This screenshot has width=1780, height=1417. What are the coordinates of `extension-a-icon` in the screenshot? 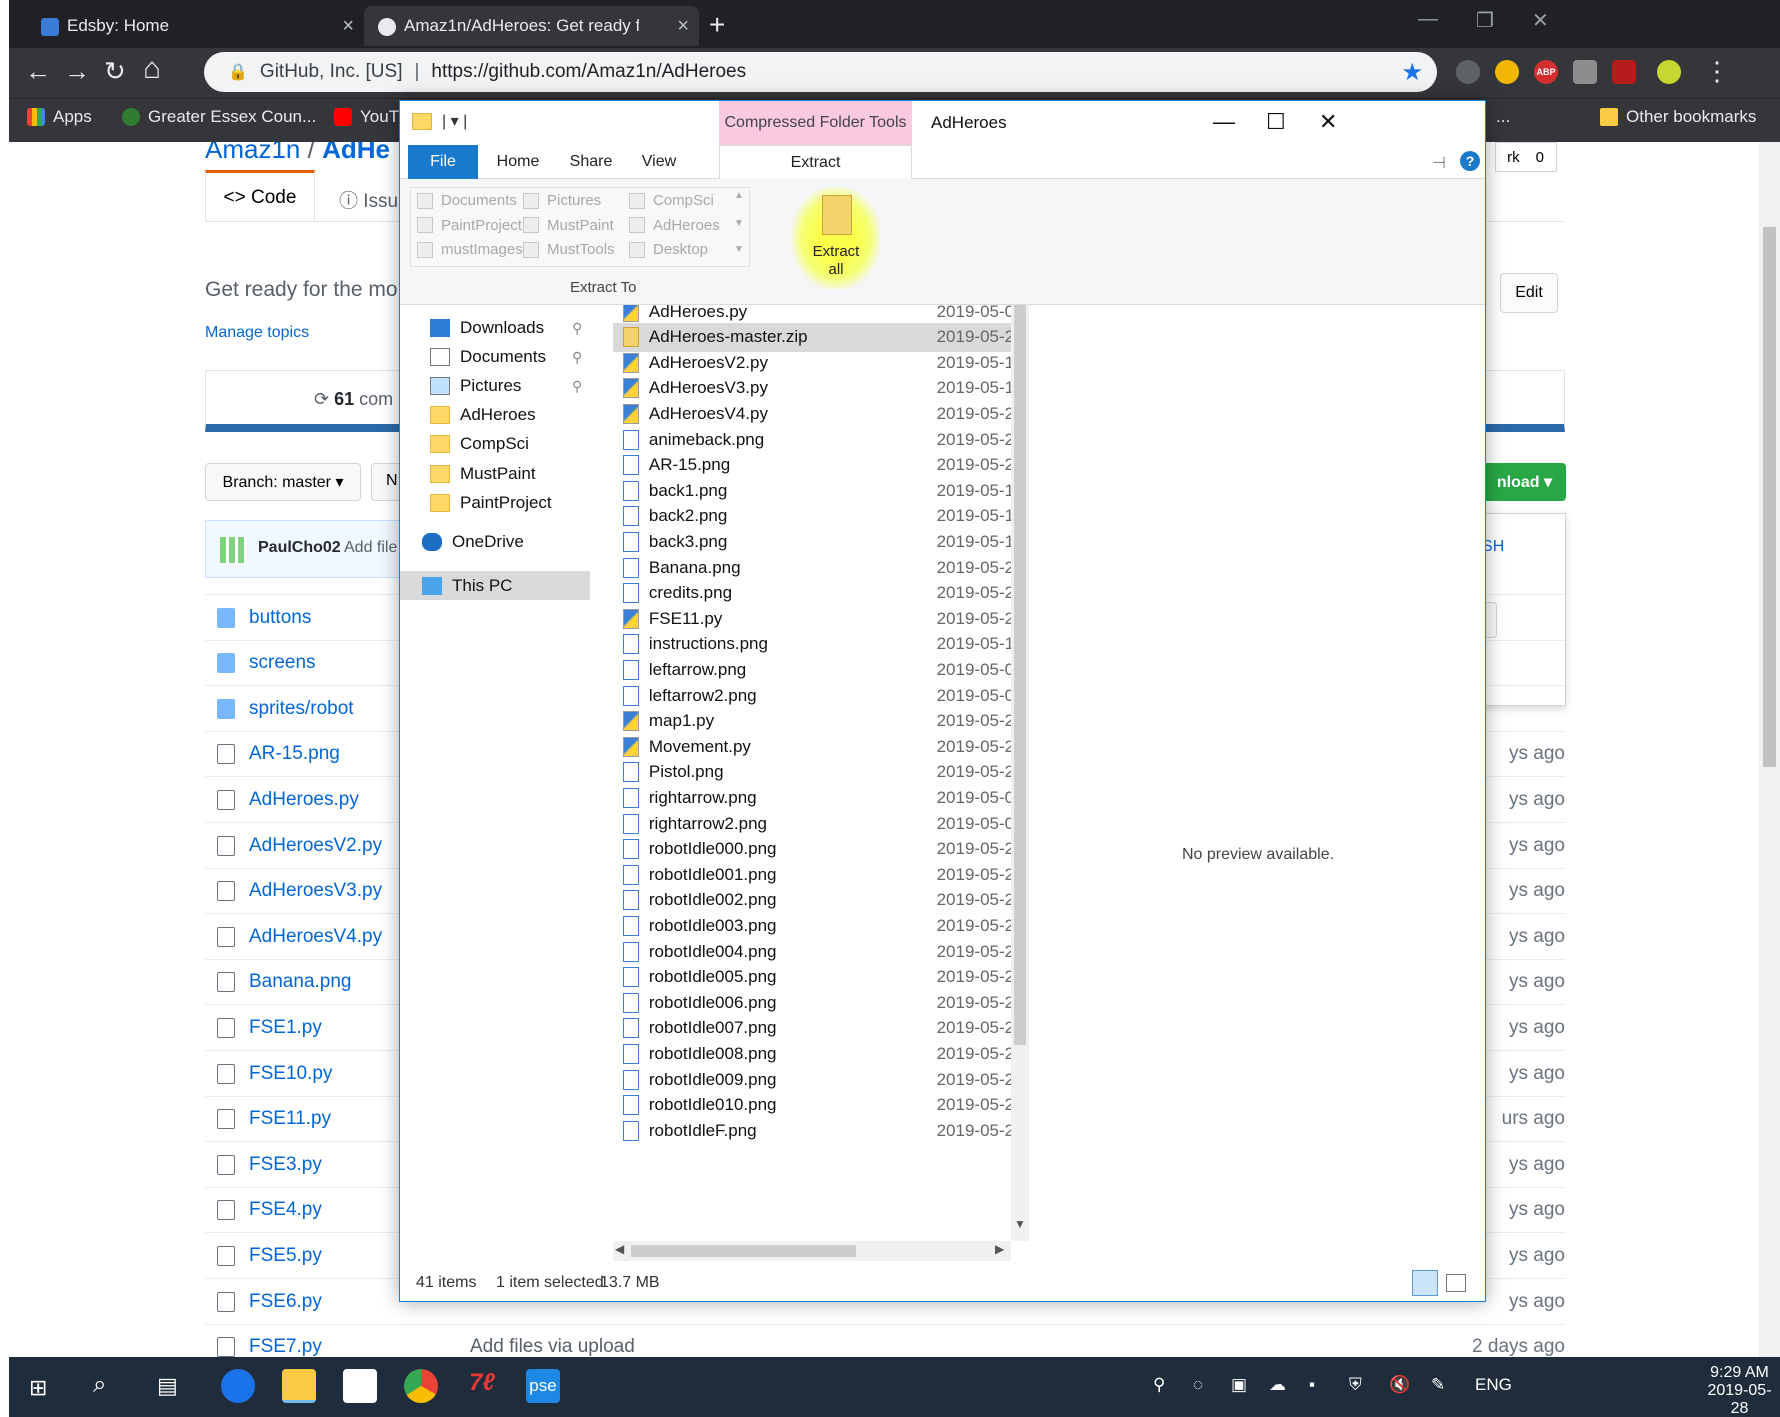 It's located at (1585, 72).